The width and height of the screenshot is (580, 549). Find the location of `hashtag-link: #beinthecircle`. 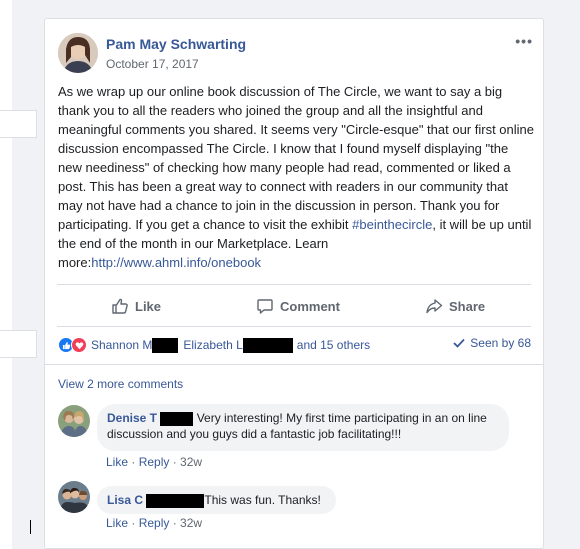

hashtag-link: #beinthecircle is located at coordinates (392, 224).